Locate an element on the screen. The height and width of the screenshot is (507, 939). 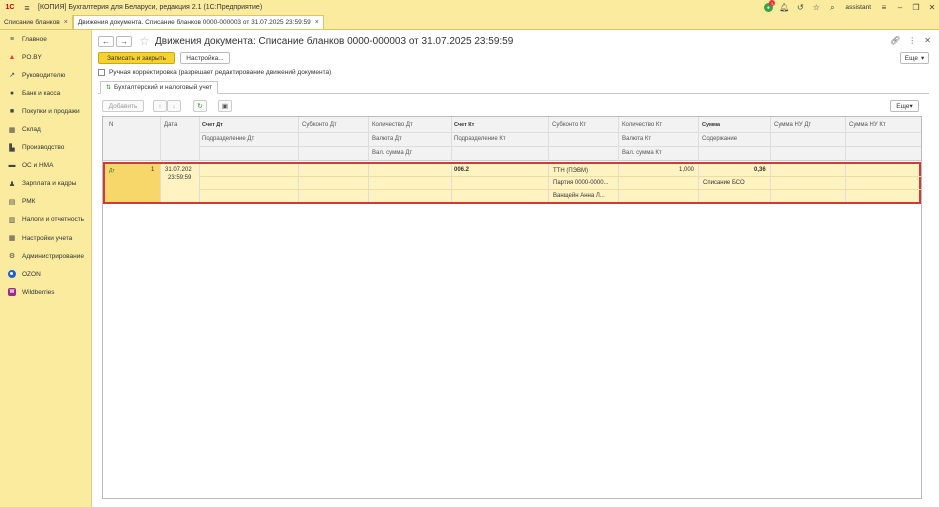
cell-n: 1 is located at coordinates (153, 170).